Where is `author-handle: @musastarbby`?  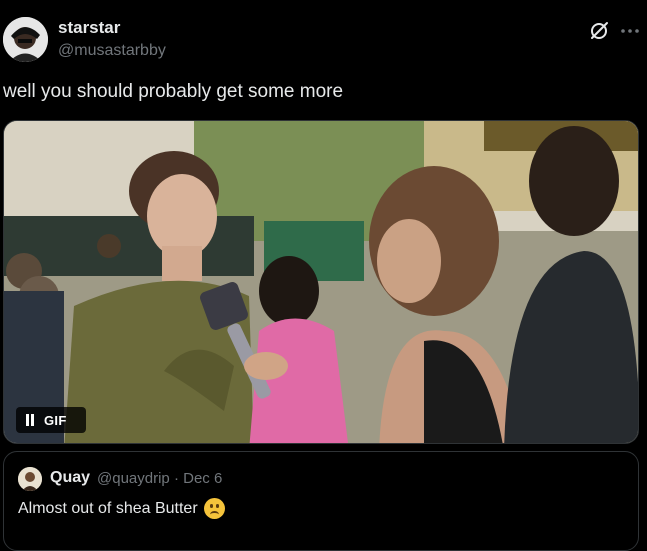
author-handle: @musastarbby is located at coordinates (112, 51).